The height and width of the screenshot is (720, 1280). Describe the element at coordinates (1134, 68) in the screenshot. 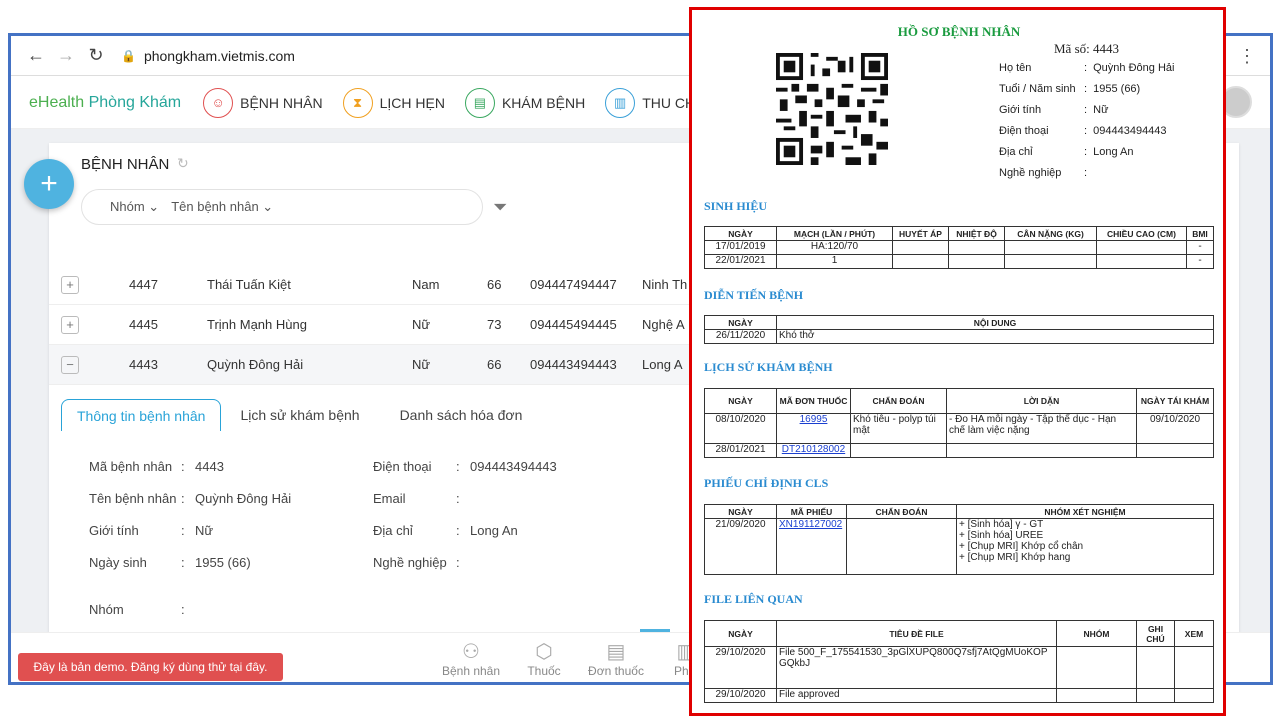

I see `field-value: Quỳnh Đông Hải` at that location.